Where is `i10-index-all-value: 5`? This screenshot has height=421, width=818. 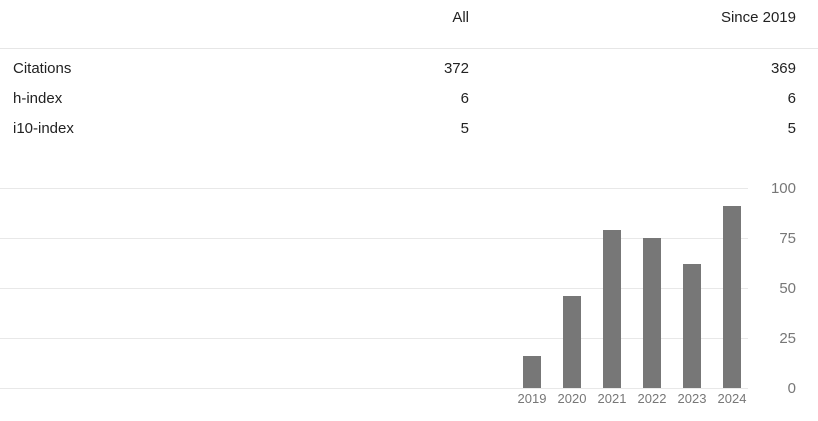
i10-index-all-value: 5 is located at coordinates (464, 128).